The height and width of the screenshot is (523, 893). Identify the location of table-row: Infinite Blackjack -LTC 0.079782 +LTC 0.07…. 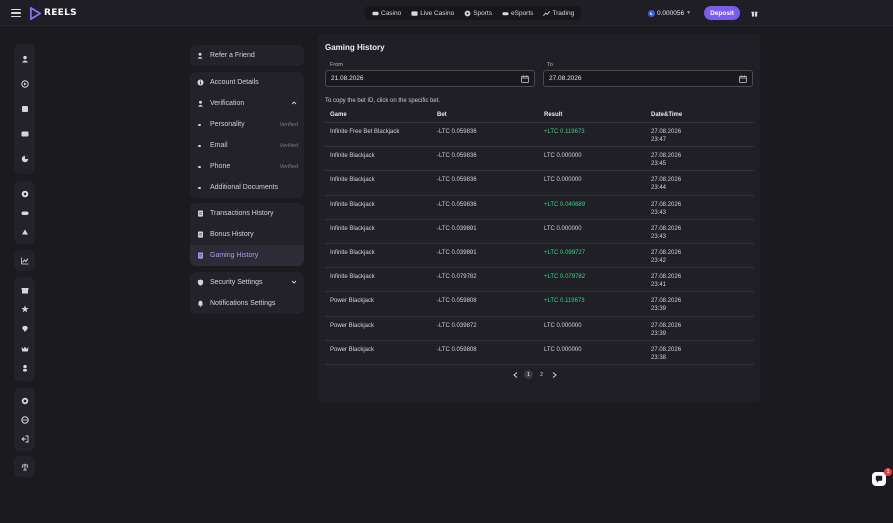
(539, 280).